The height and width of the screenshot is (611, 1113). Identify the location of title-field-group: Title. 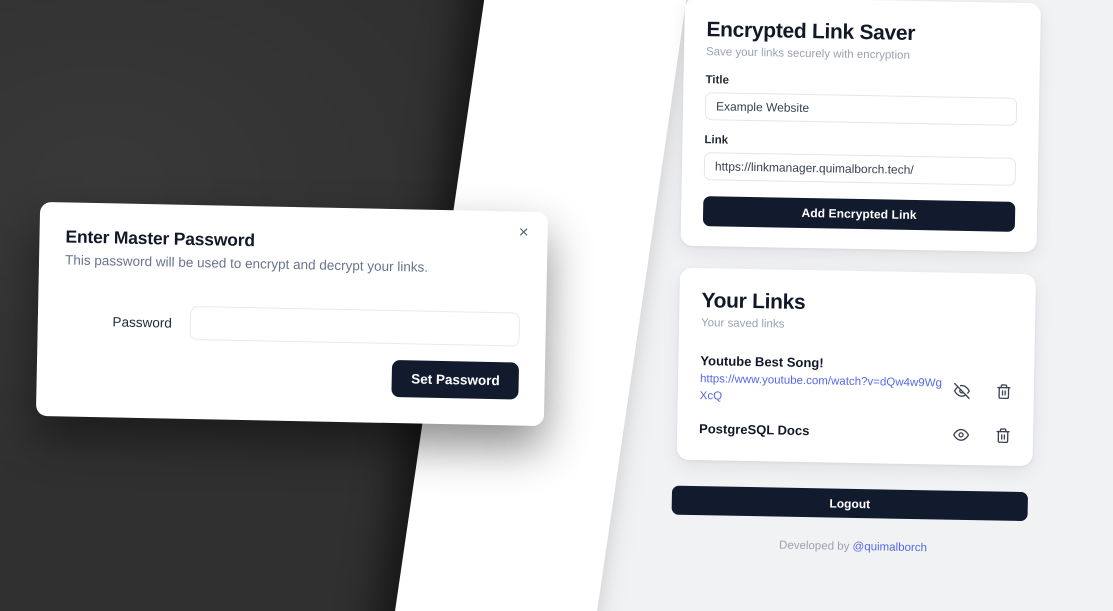
(861, 100).